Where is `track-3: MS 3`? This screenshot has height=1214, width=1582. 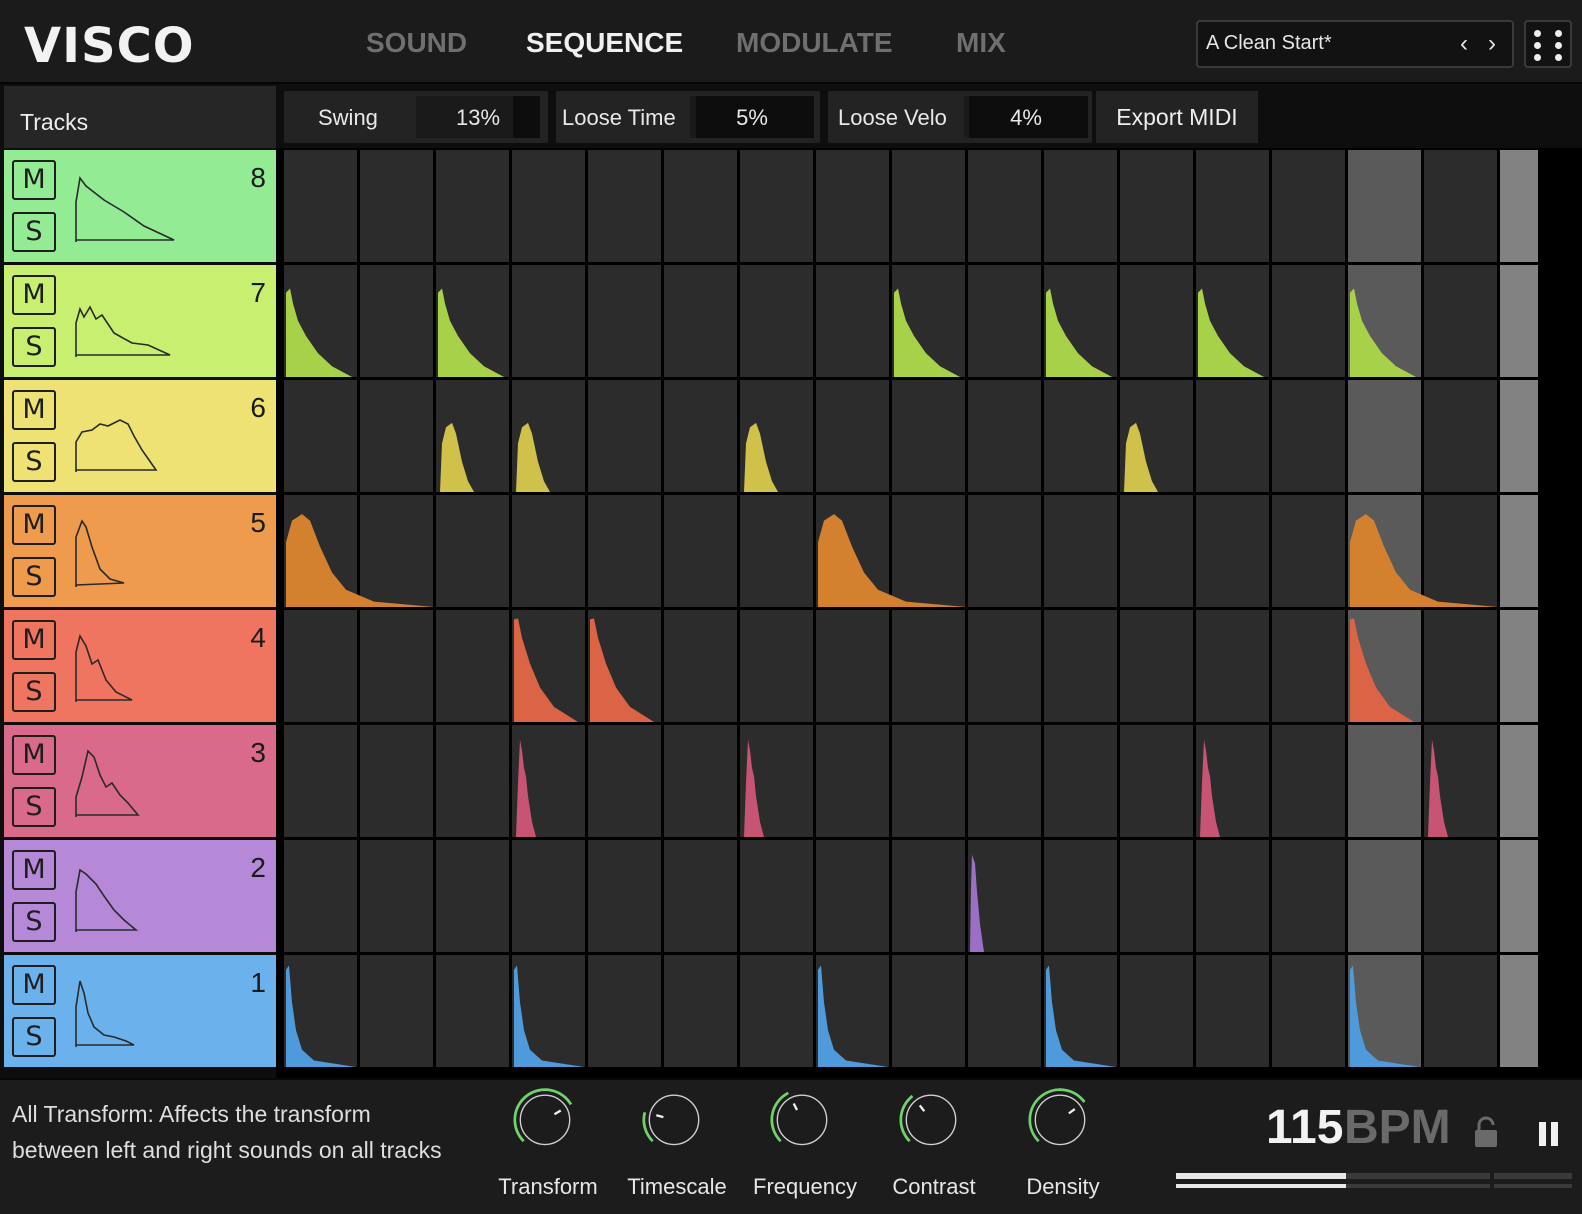 track-3: MS 3 is located at coordinates (140, 781).